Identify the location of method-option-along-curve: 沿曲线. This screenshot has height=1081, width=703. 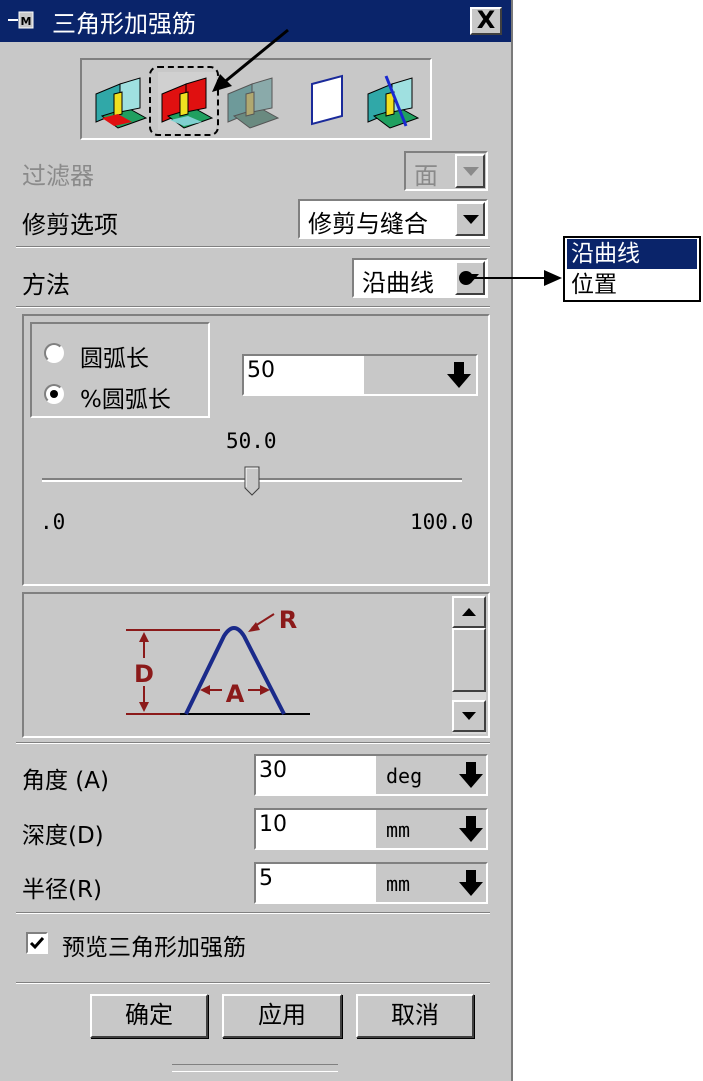
(632, 254).